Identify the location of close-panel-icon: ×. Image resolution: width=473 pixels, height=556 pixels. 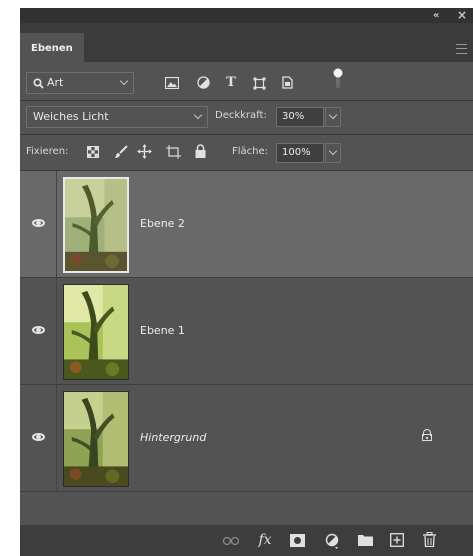
(462, 15).